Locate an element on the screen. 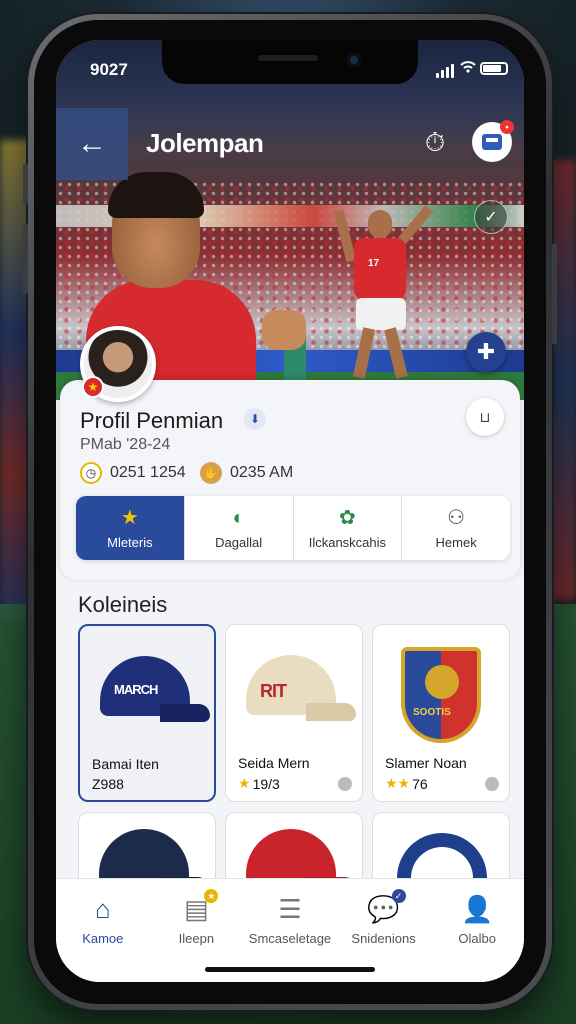 This screenshot has width=576, height=1024. timer-icon: ⏱ is located at coordinates (435, 142).